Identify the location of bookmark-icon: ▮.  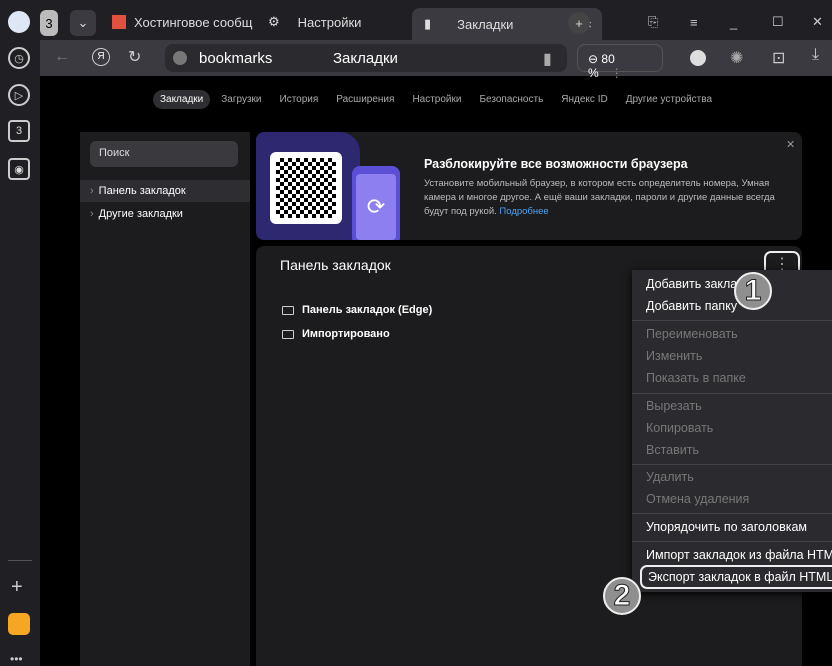
(428, 23).